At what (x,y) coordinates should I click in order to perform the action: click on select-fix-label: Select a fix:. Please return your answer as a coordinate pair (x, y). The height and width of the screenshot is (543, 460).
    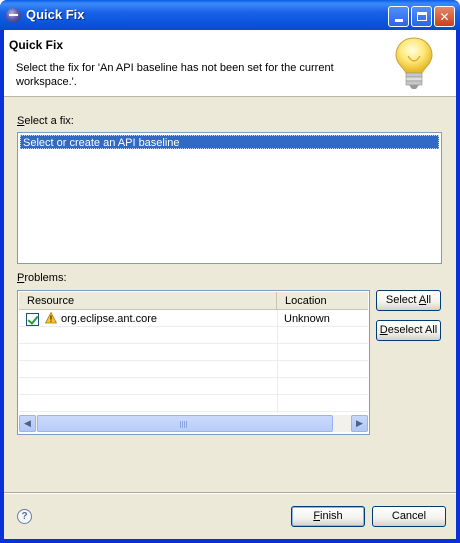
    Looking at the image, I should click on (45, 121).